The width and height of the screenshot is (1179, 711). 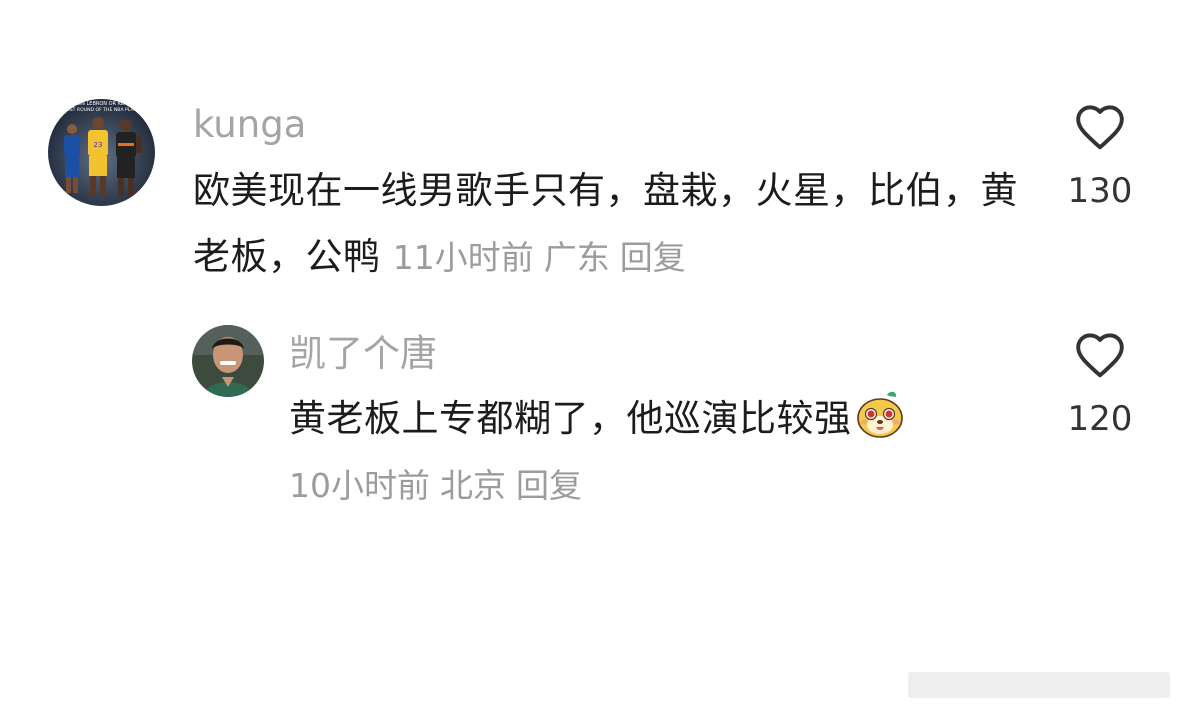 What do you see at coordinates (880, 415) in the screenshot?
I see `cute-dog-emoji-icon` at bounding box center [880, 415].